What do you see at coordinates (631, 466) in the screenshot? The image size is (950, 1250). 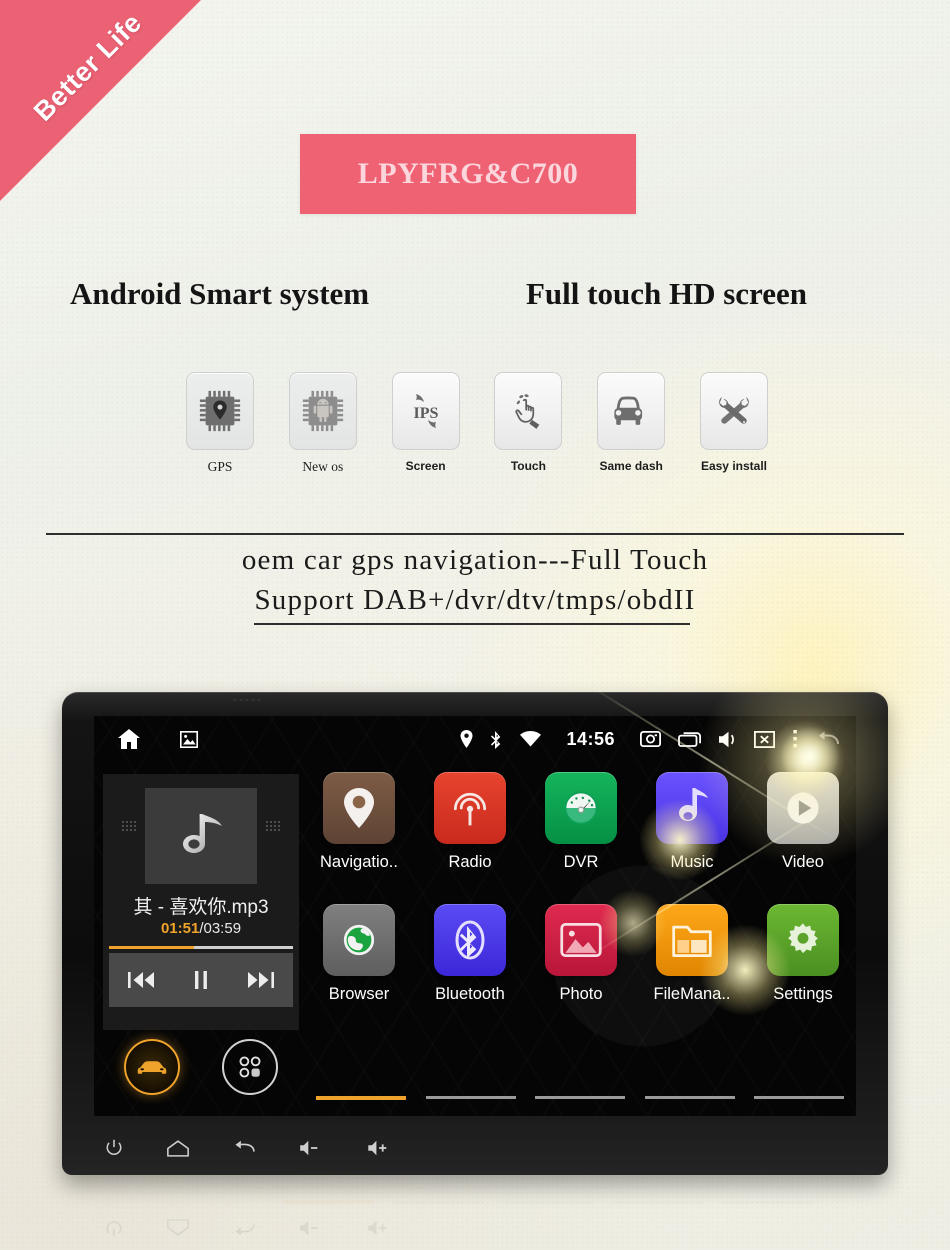 I see `feature-label: Same dash` at bounding box center [631, 466].